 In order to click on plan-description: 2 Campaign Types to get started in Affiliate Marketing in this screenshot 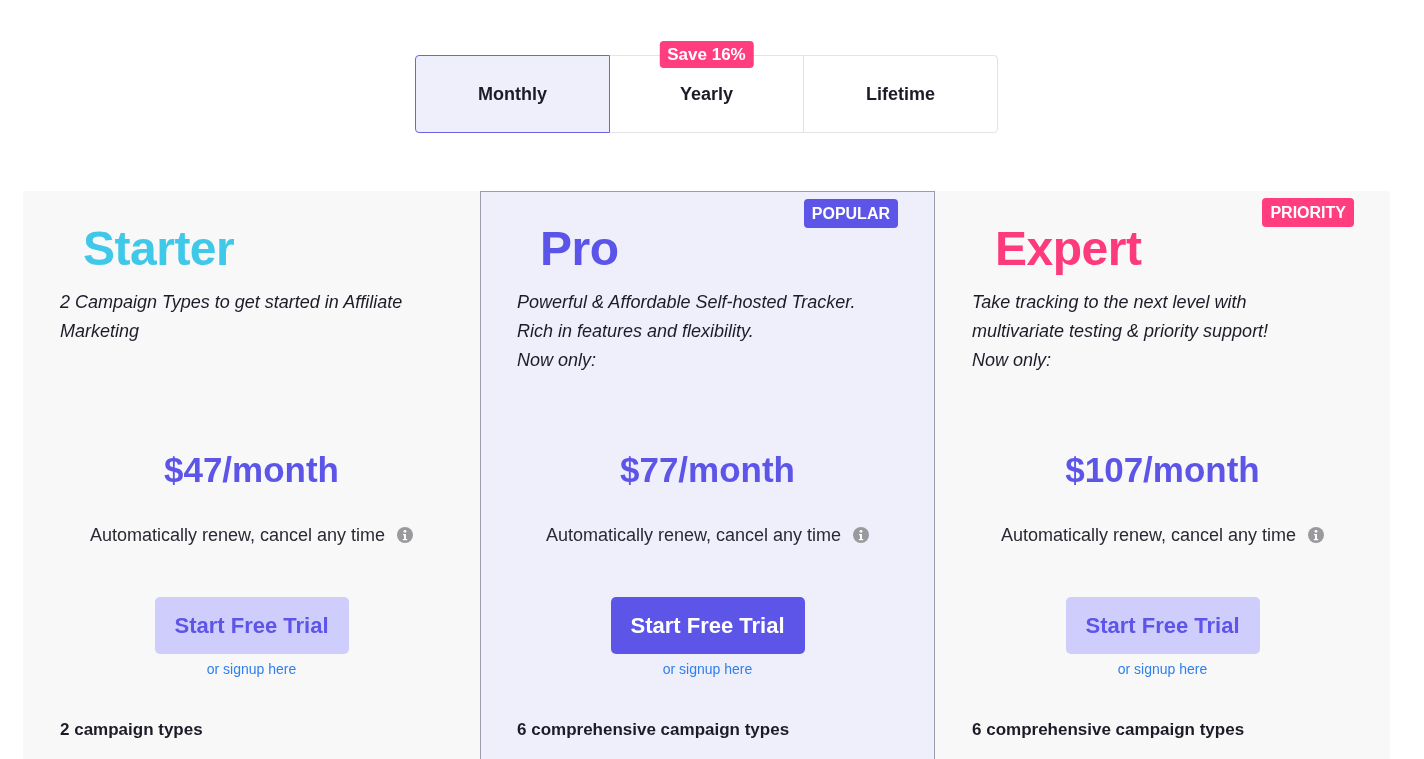, I will do `click(232, 317)`.